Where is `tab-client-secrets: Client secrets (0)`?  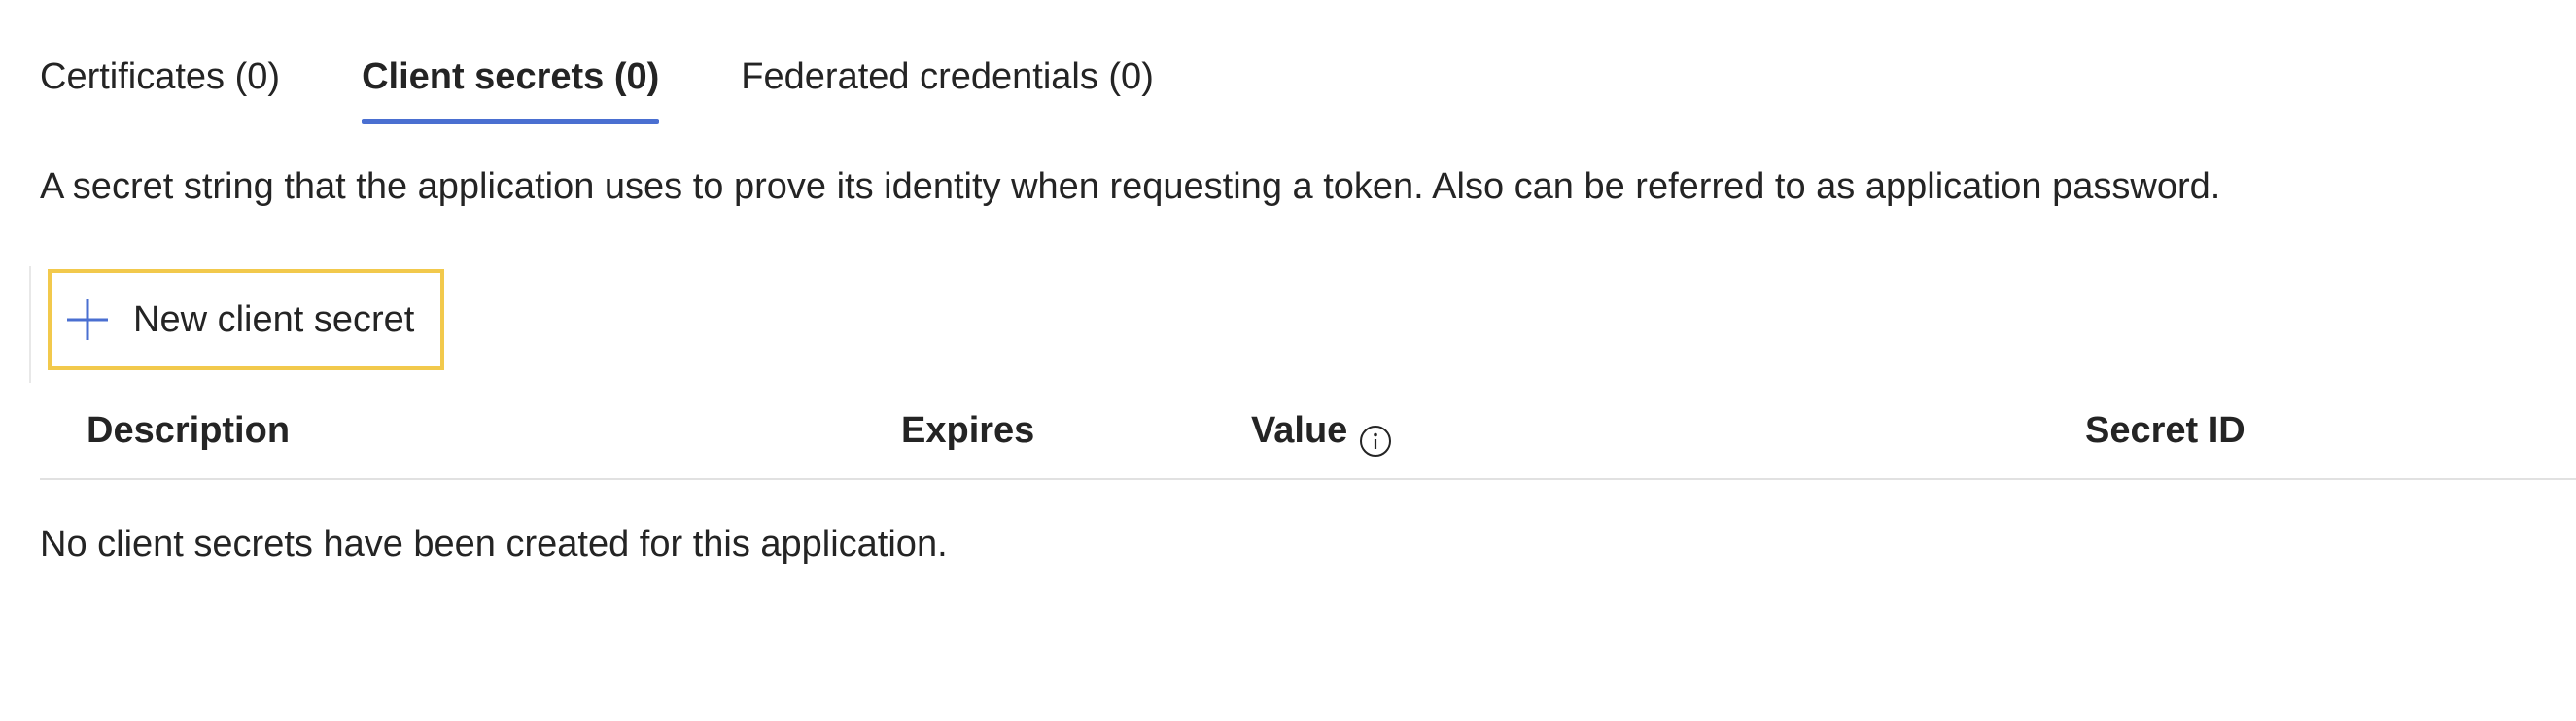
tab-client-secrets: Client secrets (0) is located at coordinates (511, 82).